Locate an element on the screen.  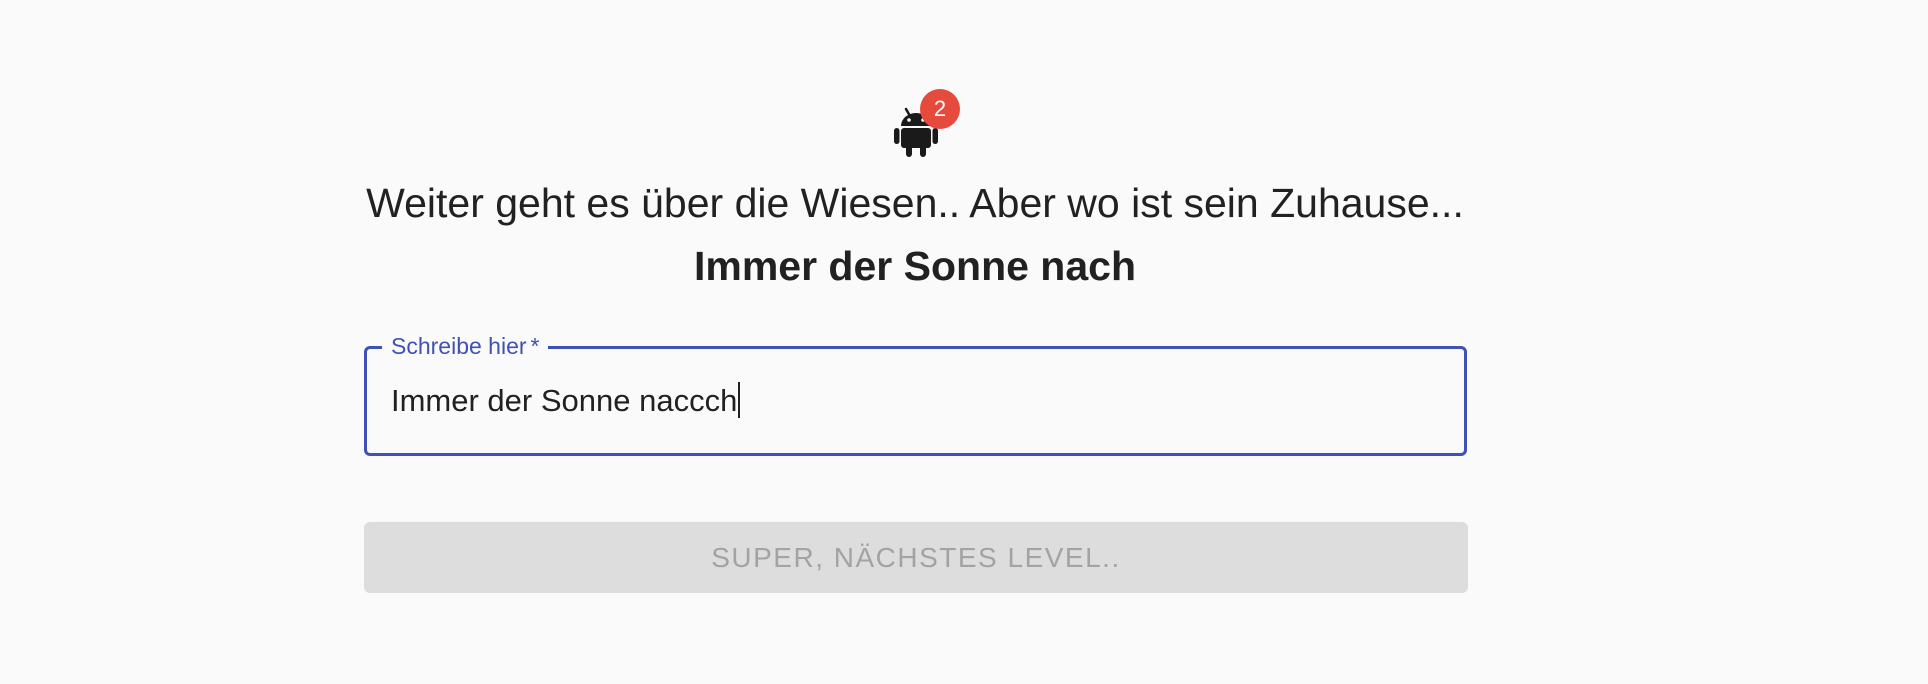
text-caret is located at coordinates (739, 400).